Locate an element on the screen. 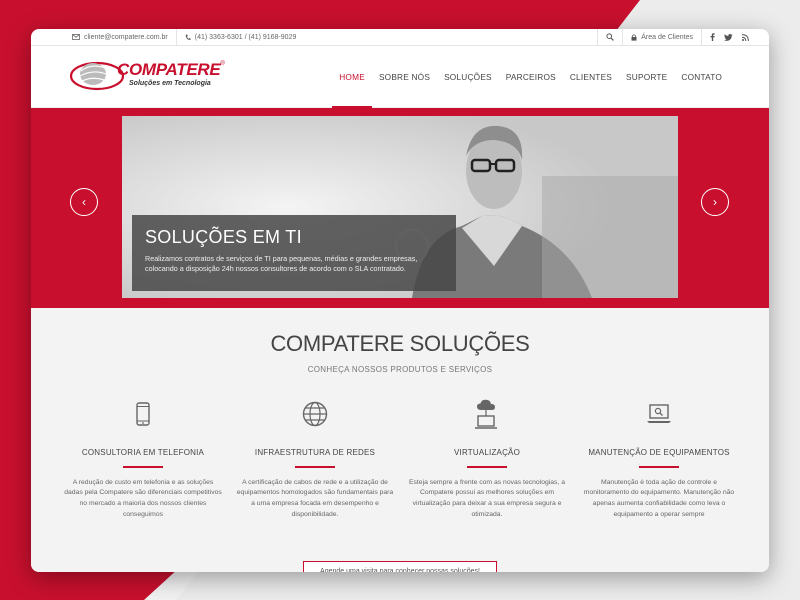  laptop-search-icon is located at coordinates (659, 413).